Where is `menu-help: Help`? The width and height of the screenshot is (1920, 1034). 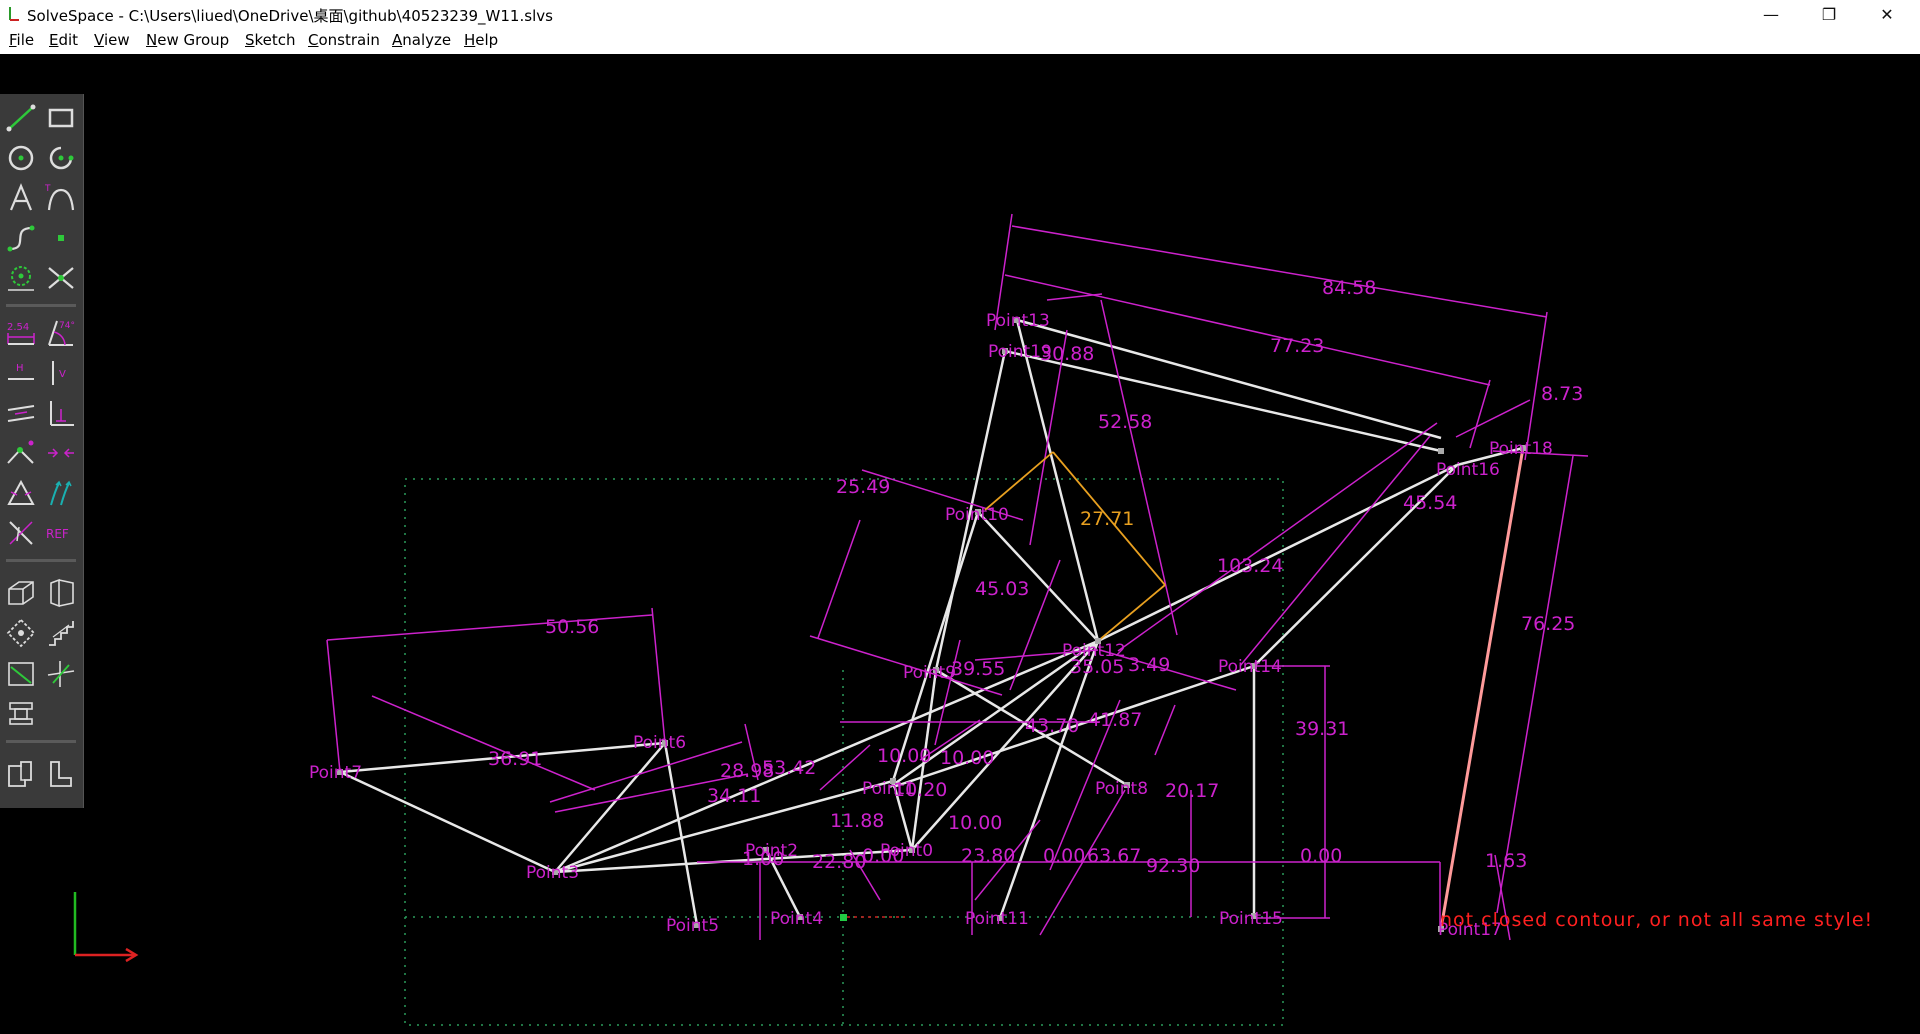
menu-help: Help is located at coordinates (481, 40).